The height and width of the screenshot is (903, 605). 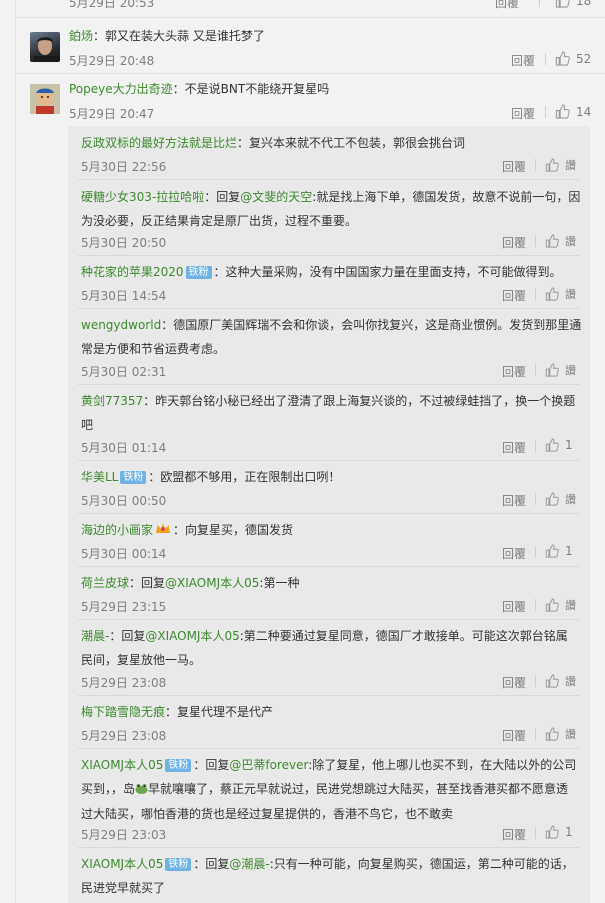 I want to click on mention-link: @潮晨-, so click(x=249, y=864).